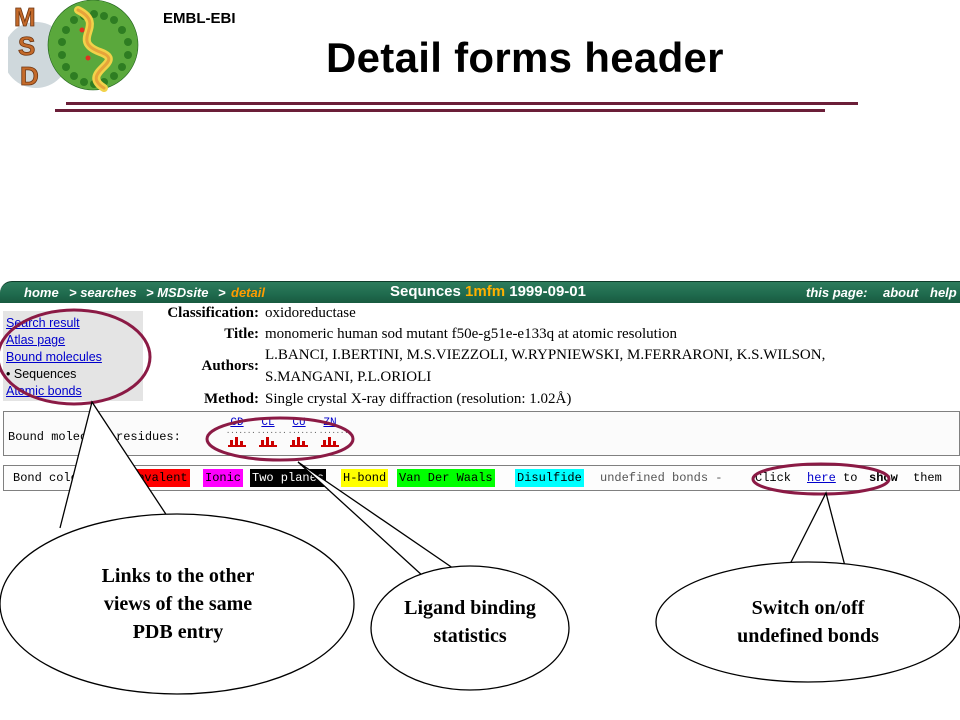 Image resolution: width=960 pixels, height=720 pixels. Describe the element at coordinates (808, 636) in the screenshot. I see `callout-line: undefined bonds` at that location.